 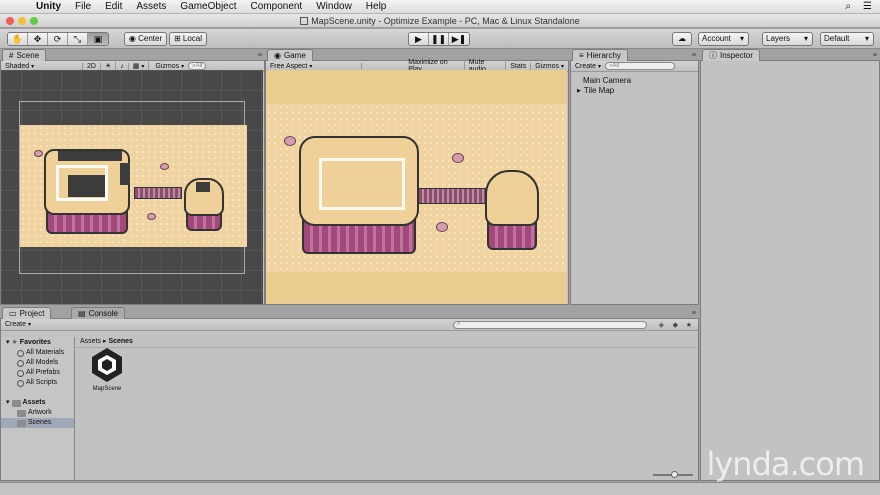 What do you see at coordinates (661, 325) in the screenshot?
I see `filter-by-type-icon: ◈` at bounding box center [661, 325].